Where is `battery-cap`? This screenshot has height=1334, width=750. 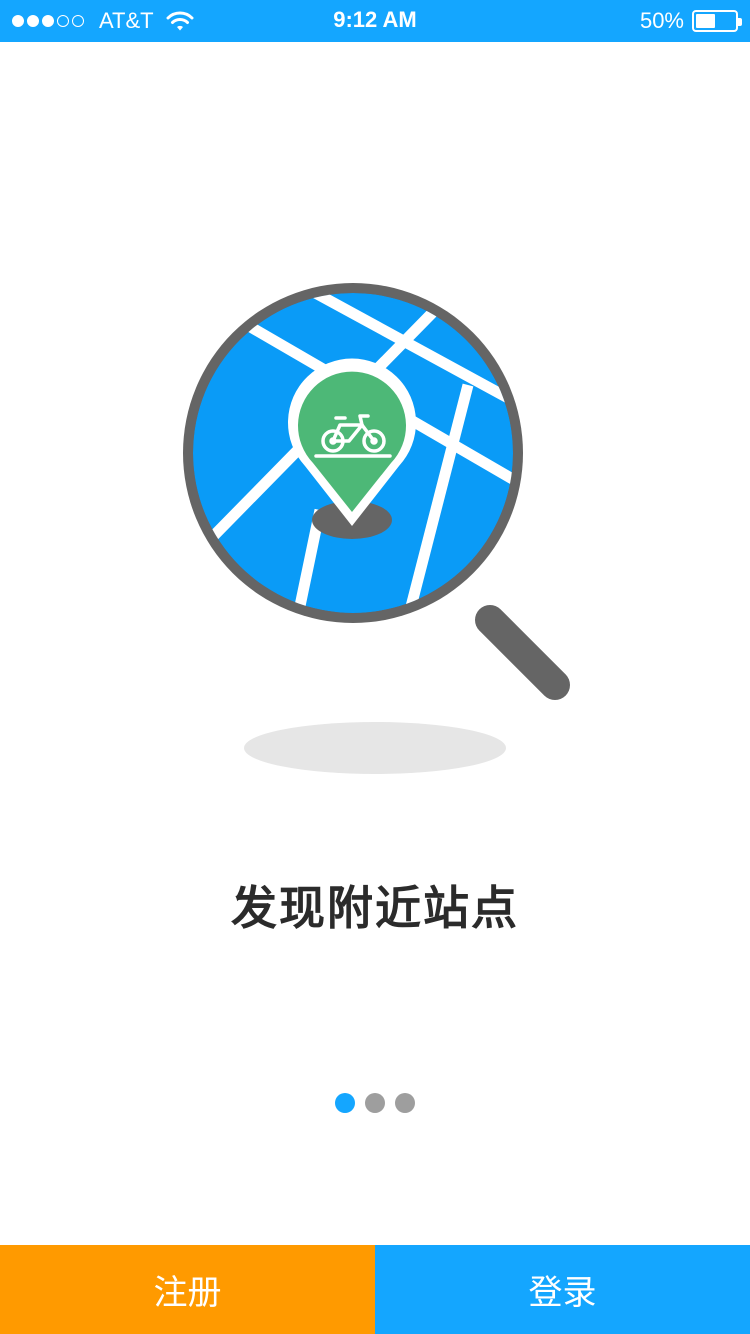 battery-cap is located at coordinates (740, 22).